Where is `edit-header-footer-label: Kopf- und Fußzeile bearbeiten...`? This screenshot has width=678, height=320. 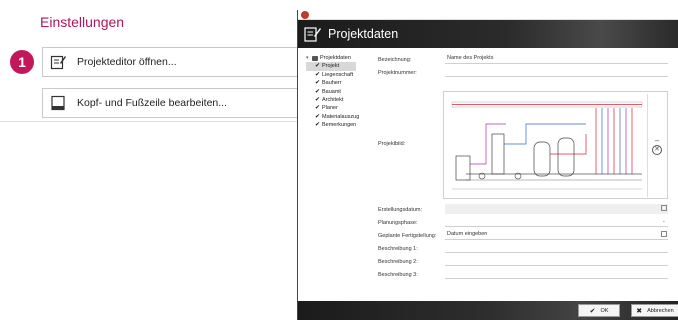
edit-header-footer-label: Kopf- und Fußzeile bearbeiten... is located at coordinates (152, 103).